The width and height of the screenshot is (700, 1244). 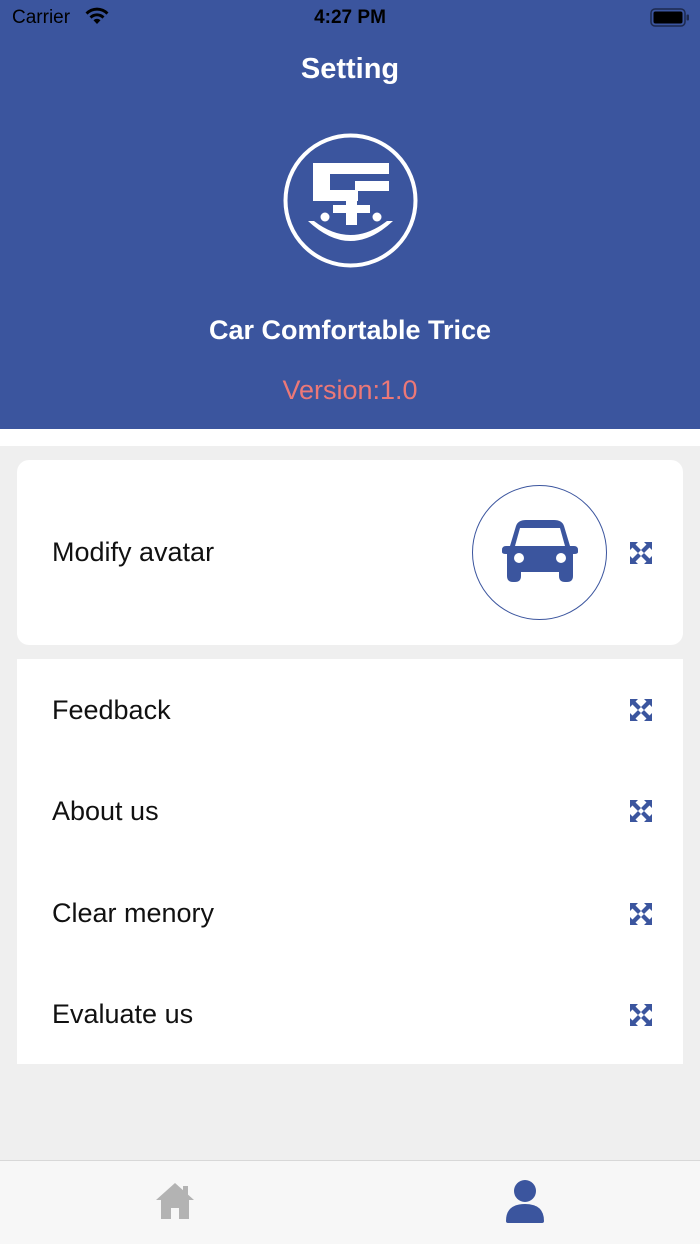 What do you see at coordinates (133, 552) in the screenshot?
I see `modify-avatar-label: Modify avatar` at bounding box center [133, 552].